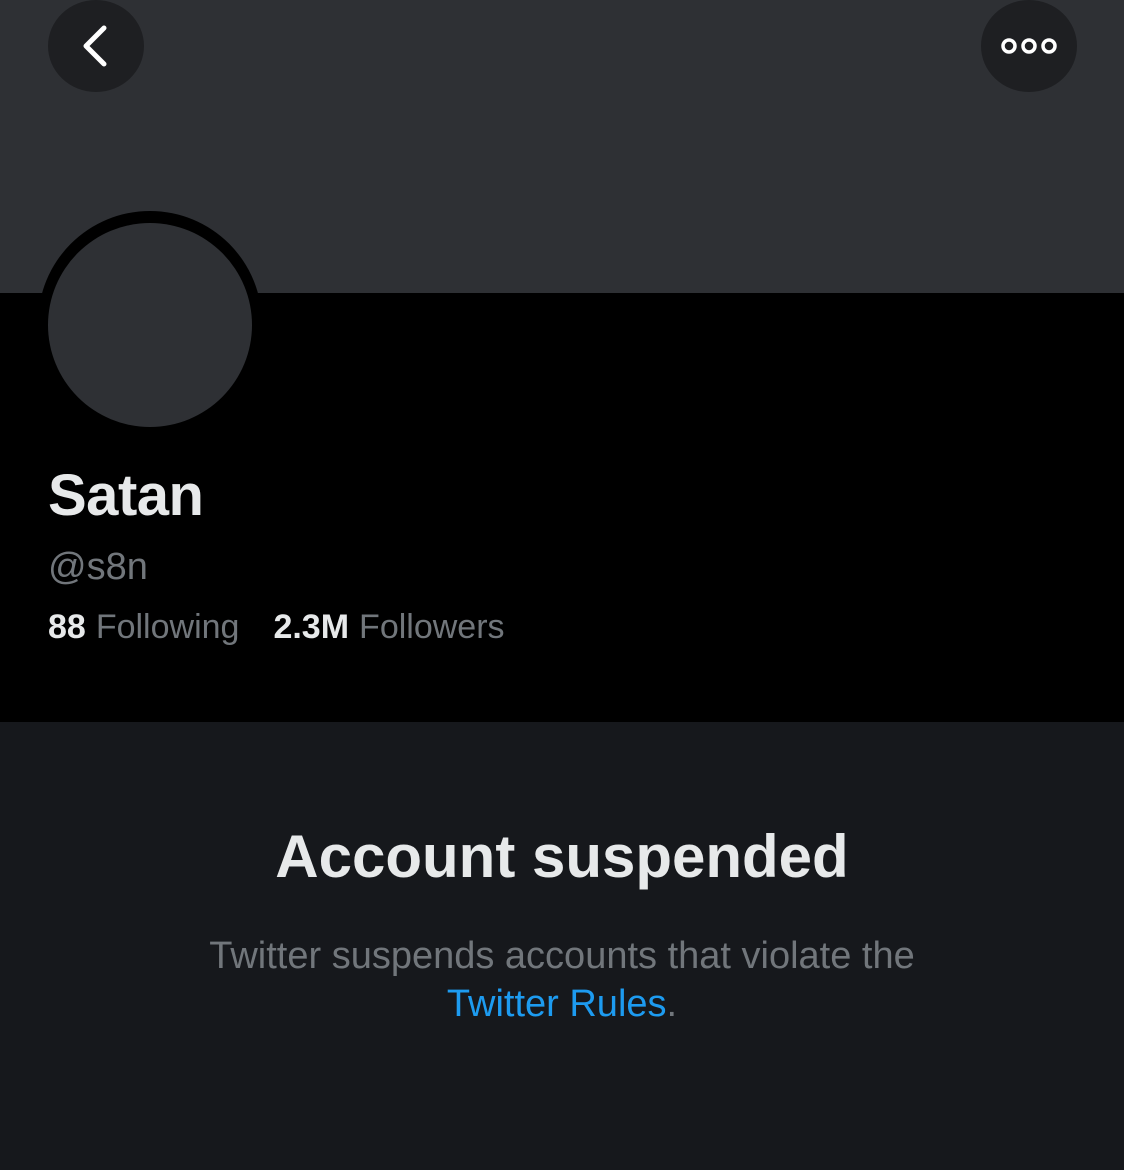 The width and height of the screenshot is (1124, 1170). What do you see at coordinates (98, 567) in the screenshot?
I see `user-handle: @s8n` at bounding box center [98, 567].